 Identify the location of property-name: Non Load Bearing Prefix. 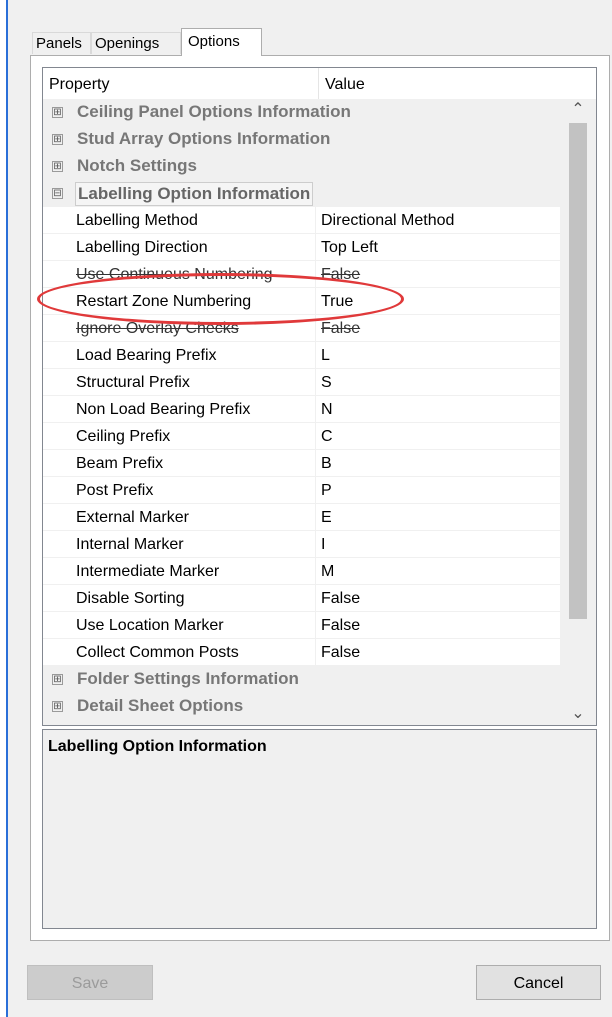
(163, 409).